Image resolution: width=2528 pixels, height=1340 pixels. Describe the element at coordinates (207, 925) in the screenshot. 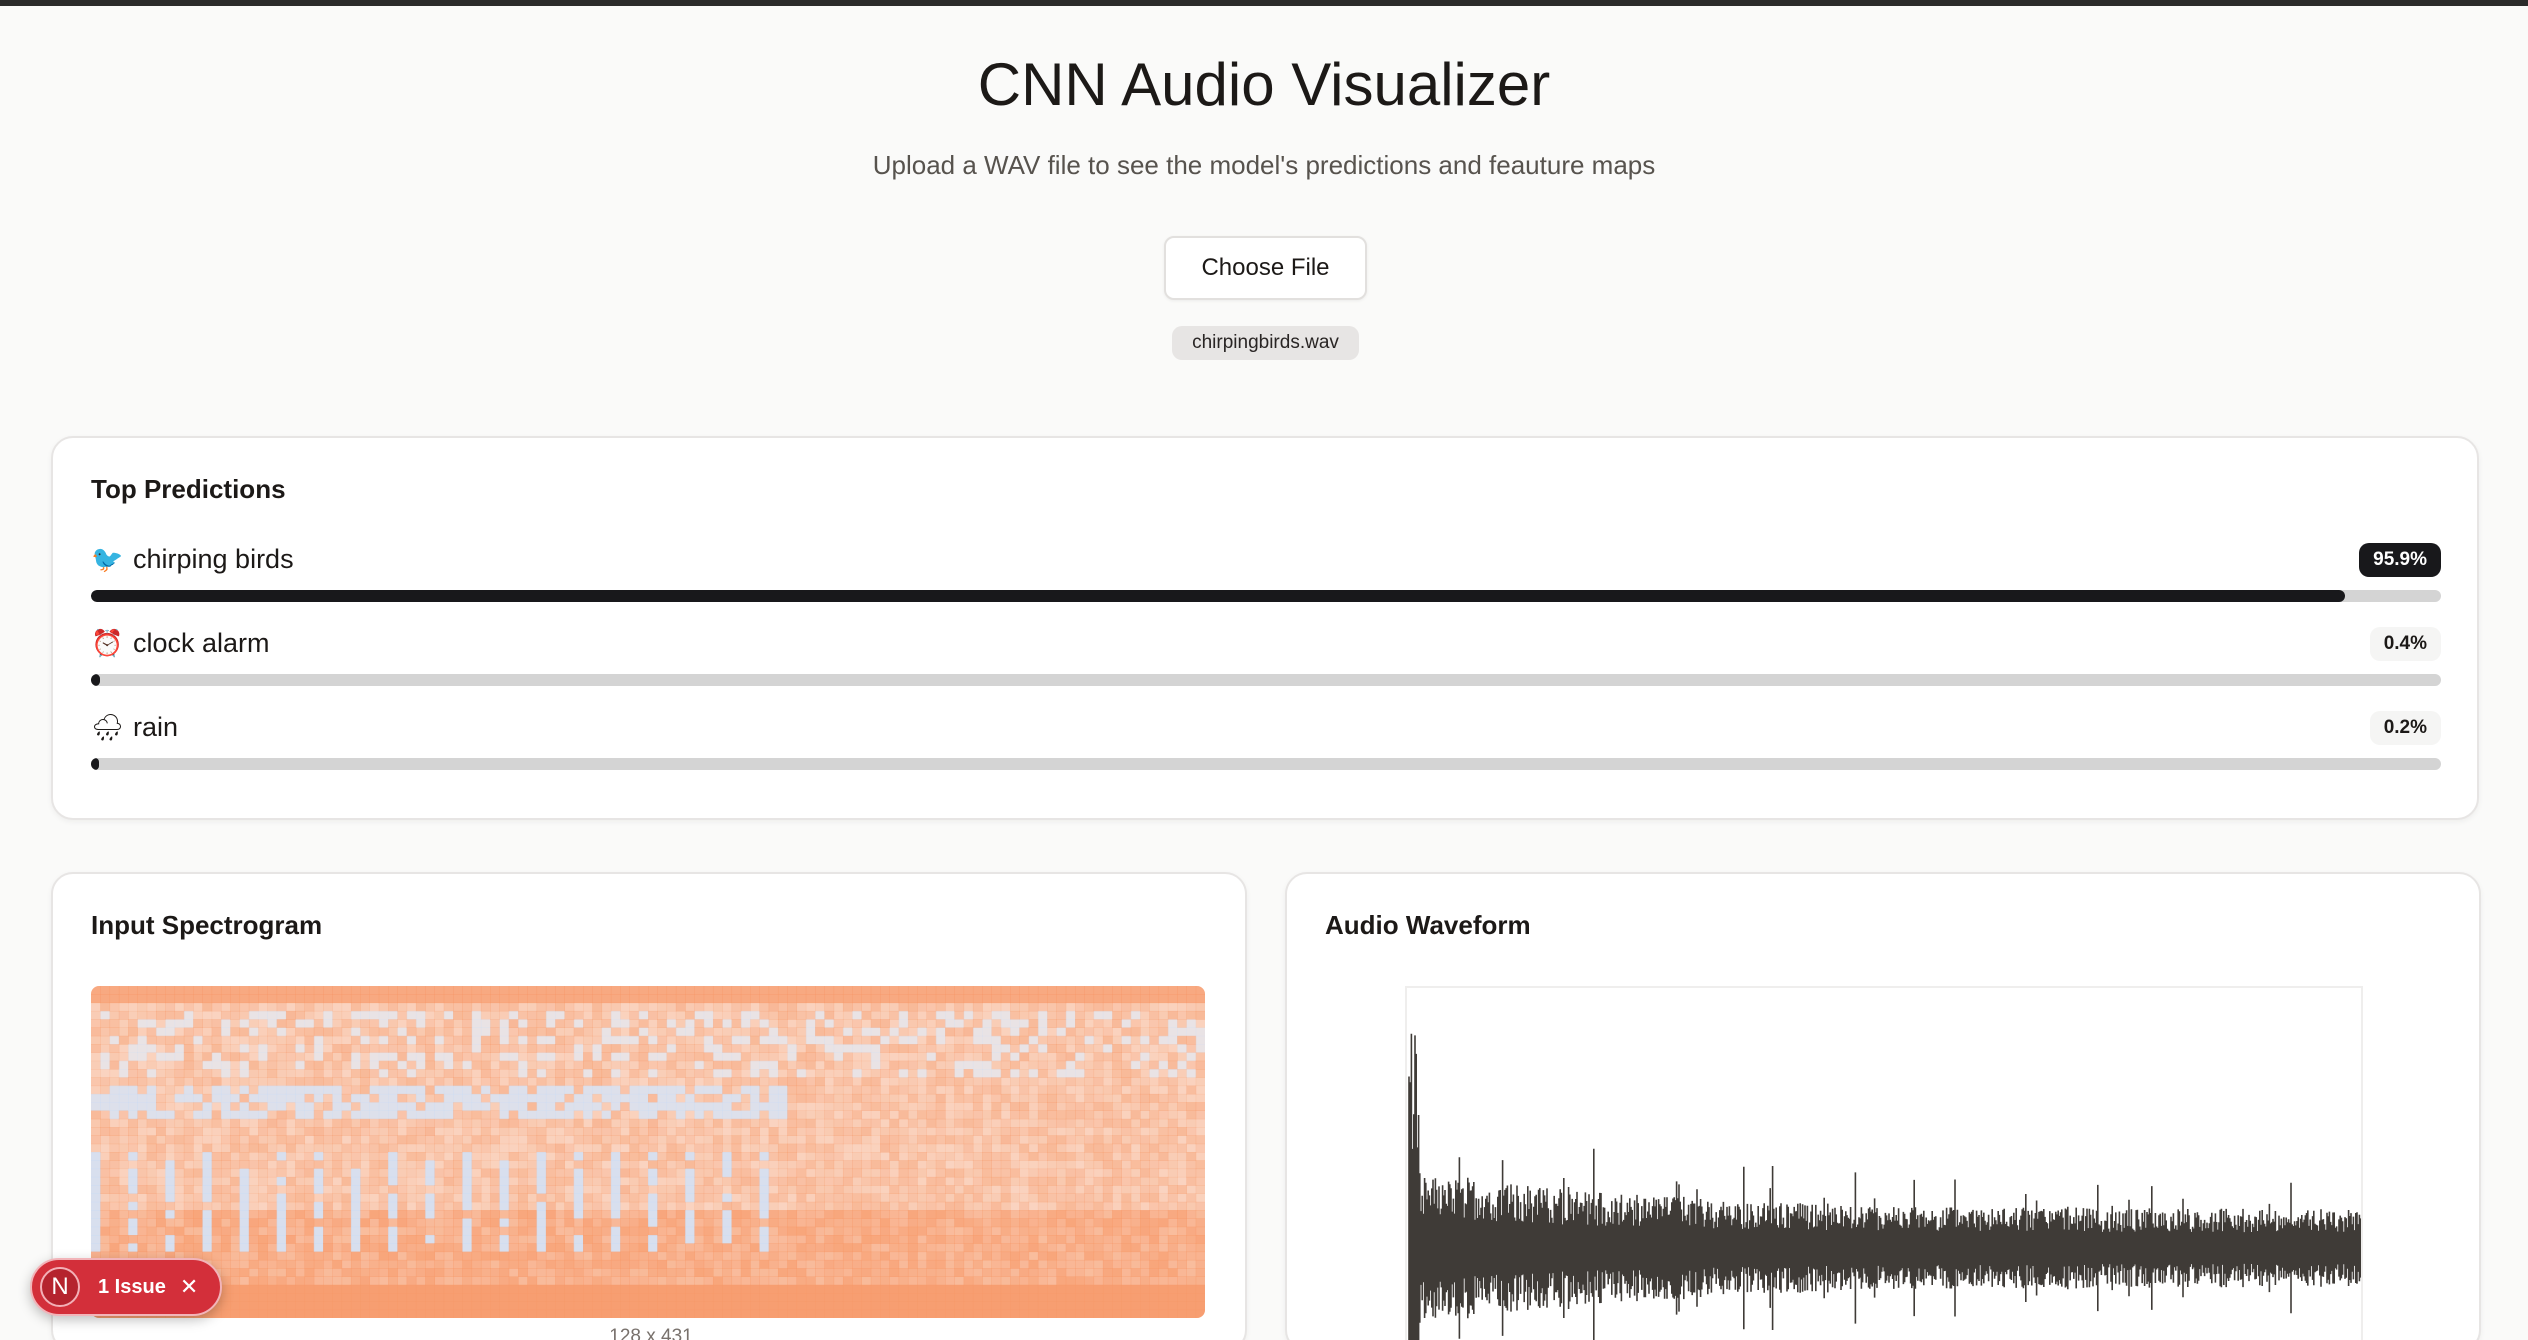

I see `input-spectrogram-title: Input Spectrogram` at that location.